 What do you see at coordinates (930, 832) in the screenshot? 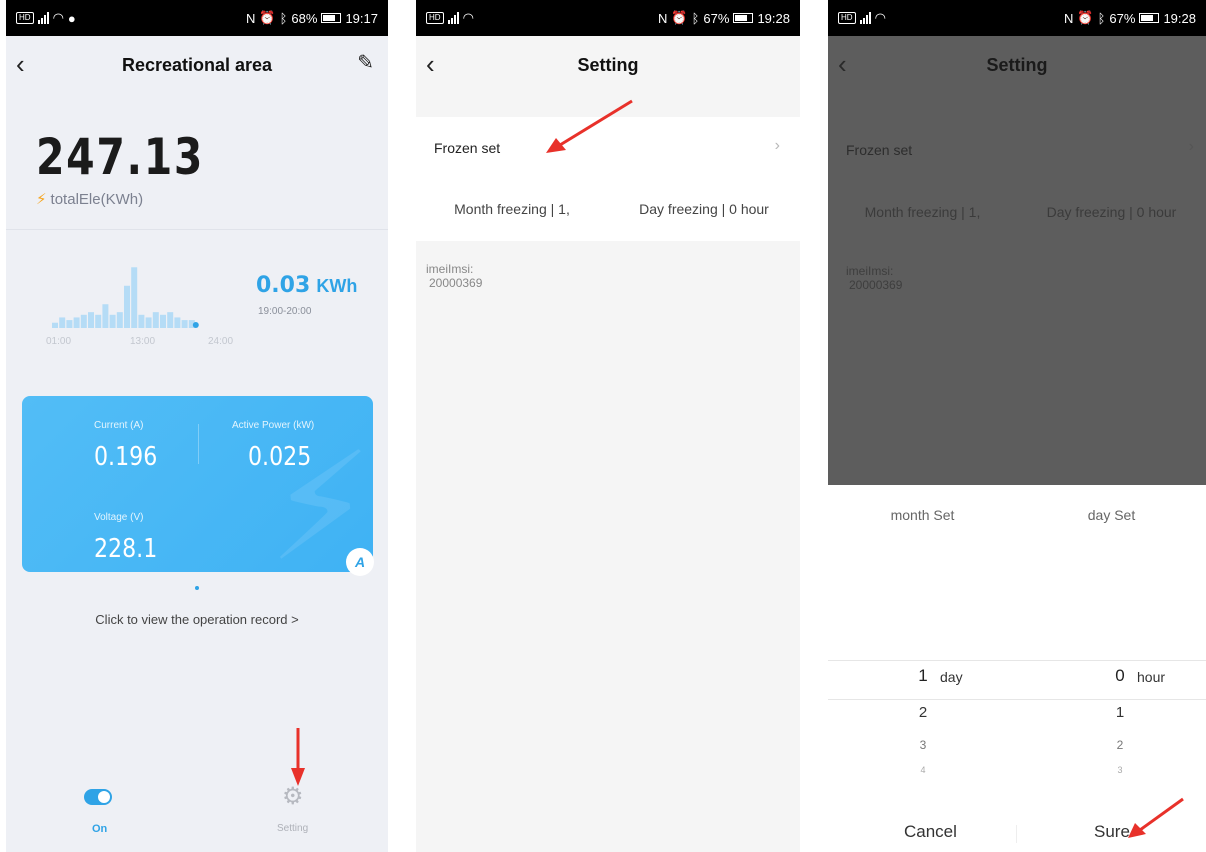
I see `cancel-button: Cancel` at bounding box center [930, 832].